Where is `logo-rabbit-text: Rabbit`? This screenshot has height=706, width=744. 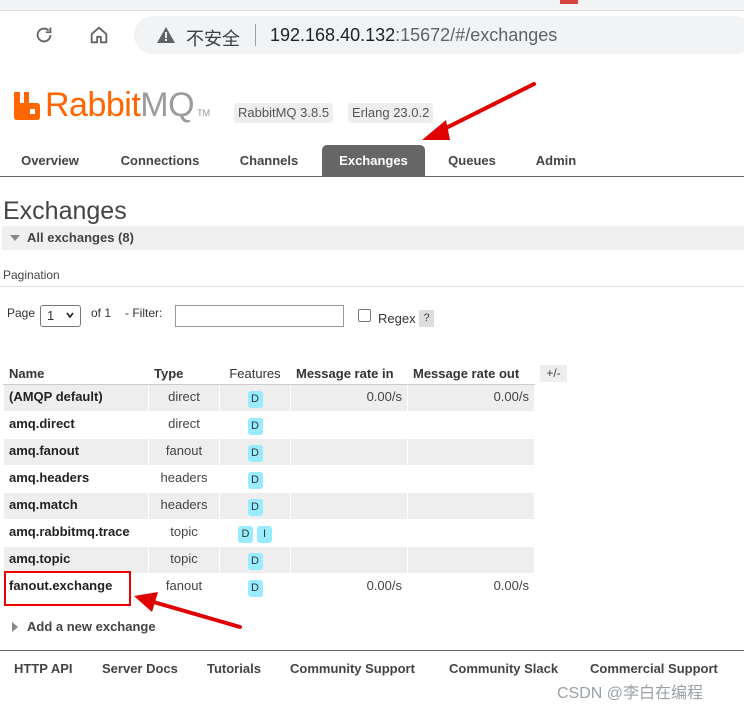
logo-rabbit-text: Rabbit is located at coordinates (93, 105).